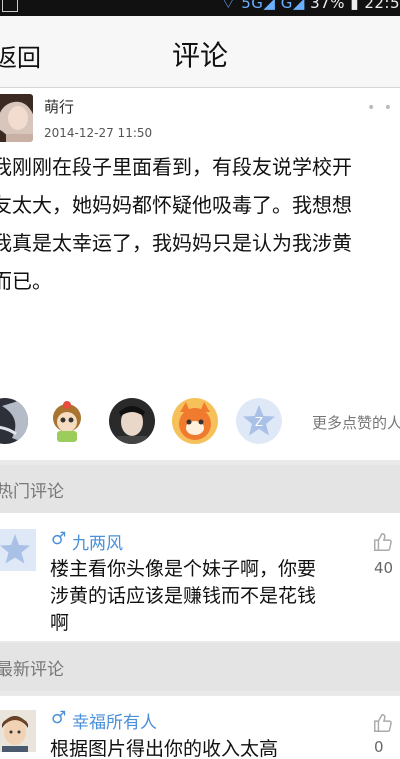  Describe the element at coordinates (252, 6) in the screenshot. I see `network-type: 5G` at that location.